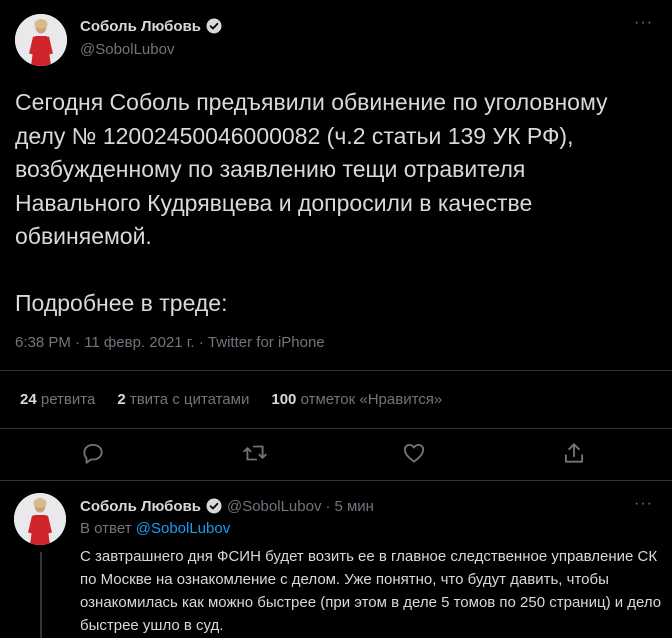 This screenshot has width=672, height=638. What do you see at coordinates (41, 595) in the screenshot?
I see `thread-line` at bounding box center [41, 595].